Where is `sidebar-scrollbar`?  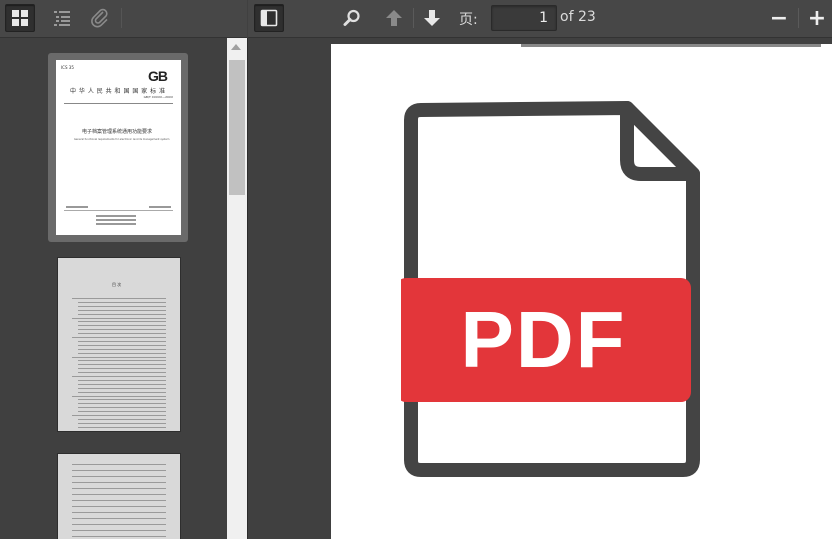
sidebar-scrollbar is located at coordinates (237, 288).